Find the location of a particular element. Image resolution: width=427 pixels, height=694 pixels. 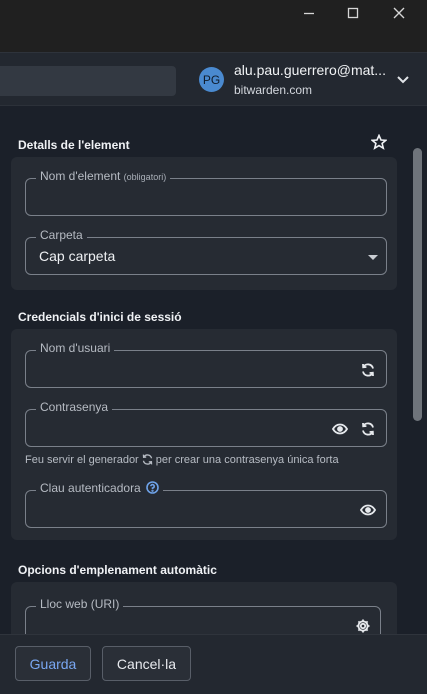

minimize-icon is located at coordinates (309, 13).